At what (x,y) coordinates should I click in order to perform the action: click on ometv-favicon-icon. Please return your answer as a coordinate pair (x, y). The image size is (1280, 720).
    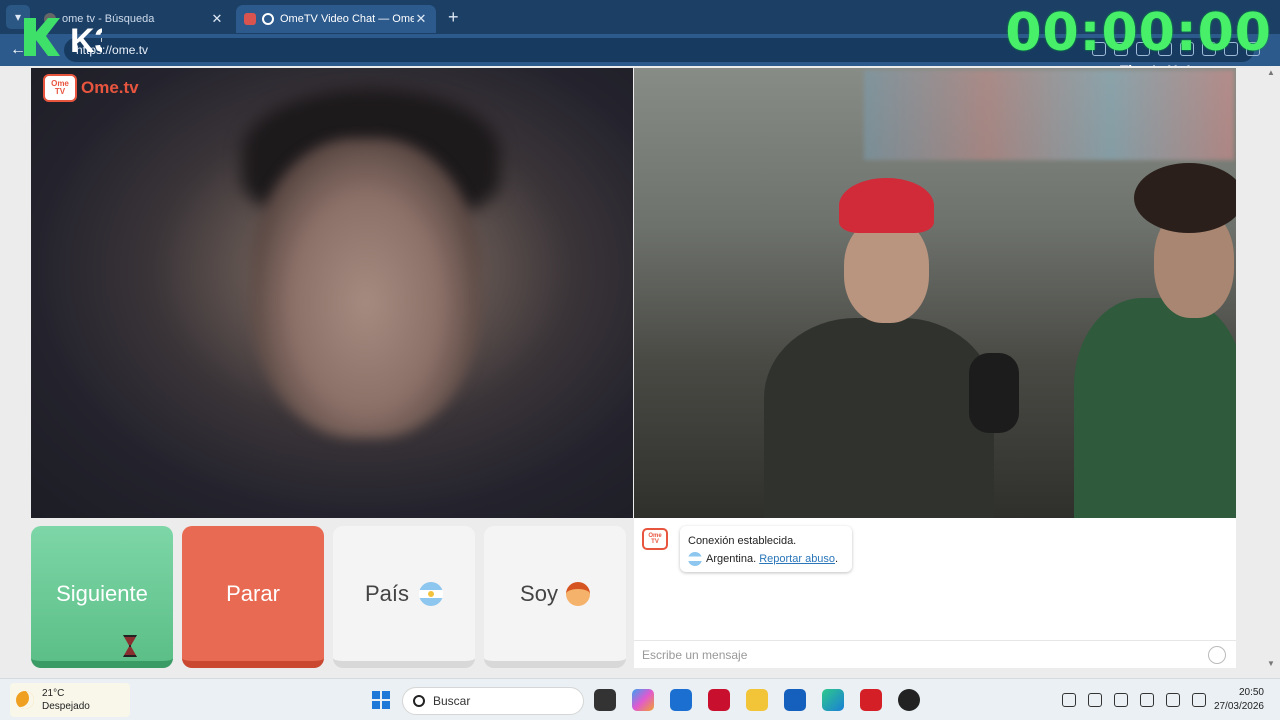
    Looking at the image, I should click on (250, 19).